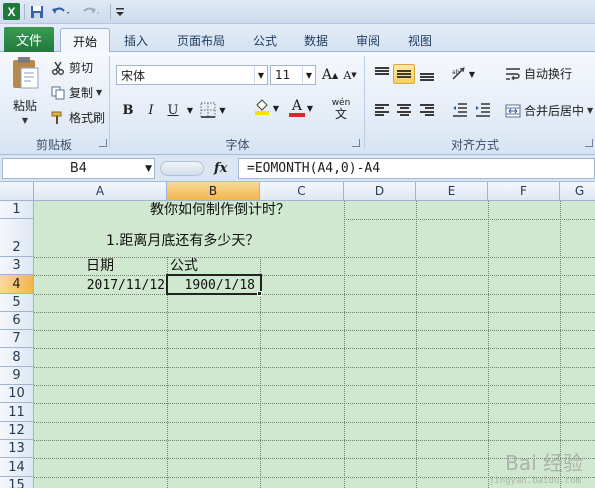 The height and width of the screenshot is (488, 595). Describe the element at coordinates (452, 191) in the screenshot. I see `column-header-e: E` at that location.